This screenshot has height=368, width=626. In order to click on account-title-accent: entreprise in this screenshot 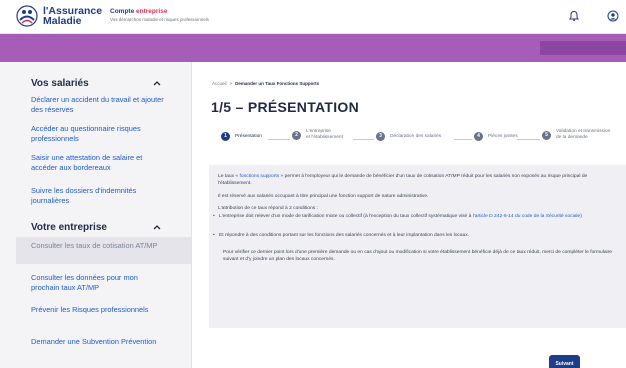, I will do `click(152, 11)`.